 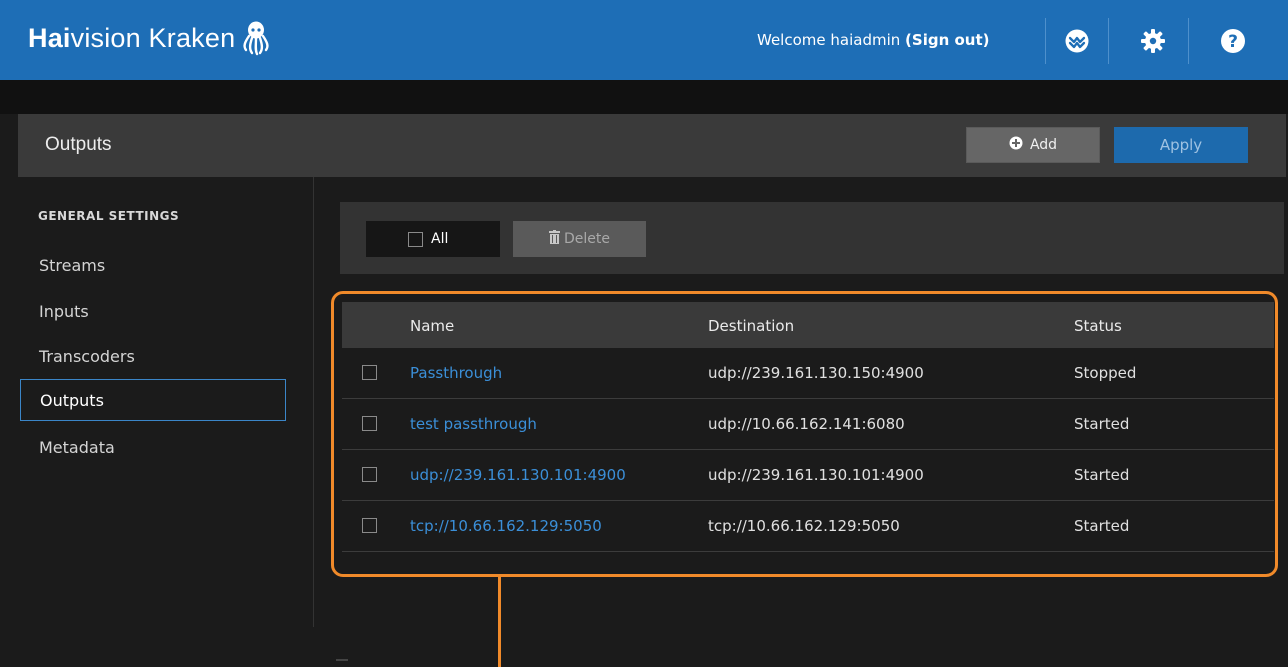 I want to click on select-all-button: All, so click(x=433, y=239).